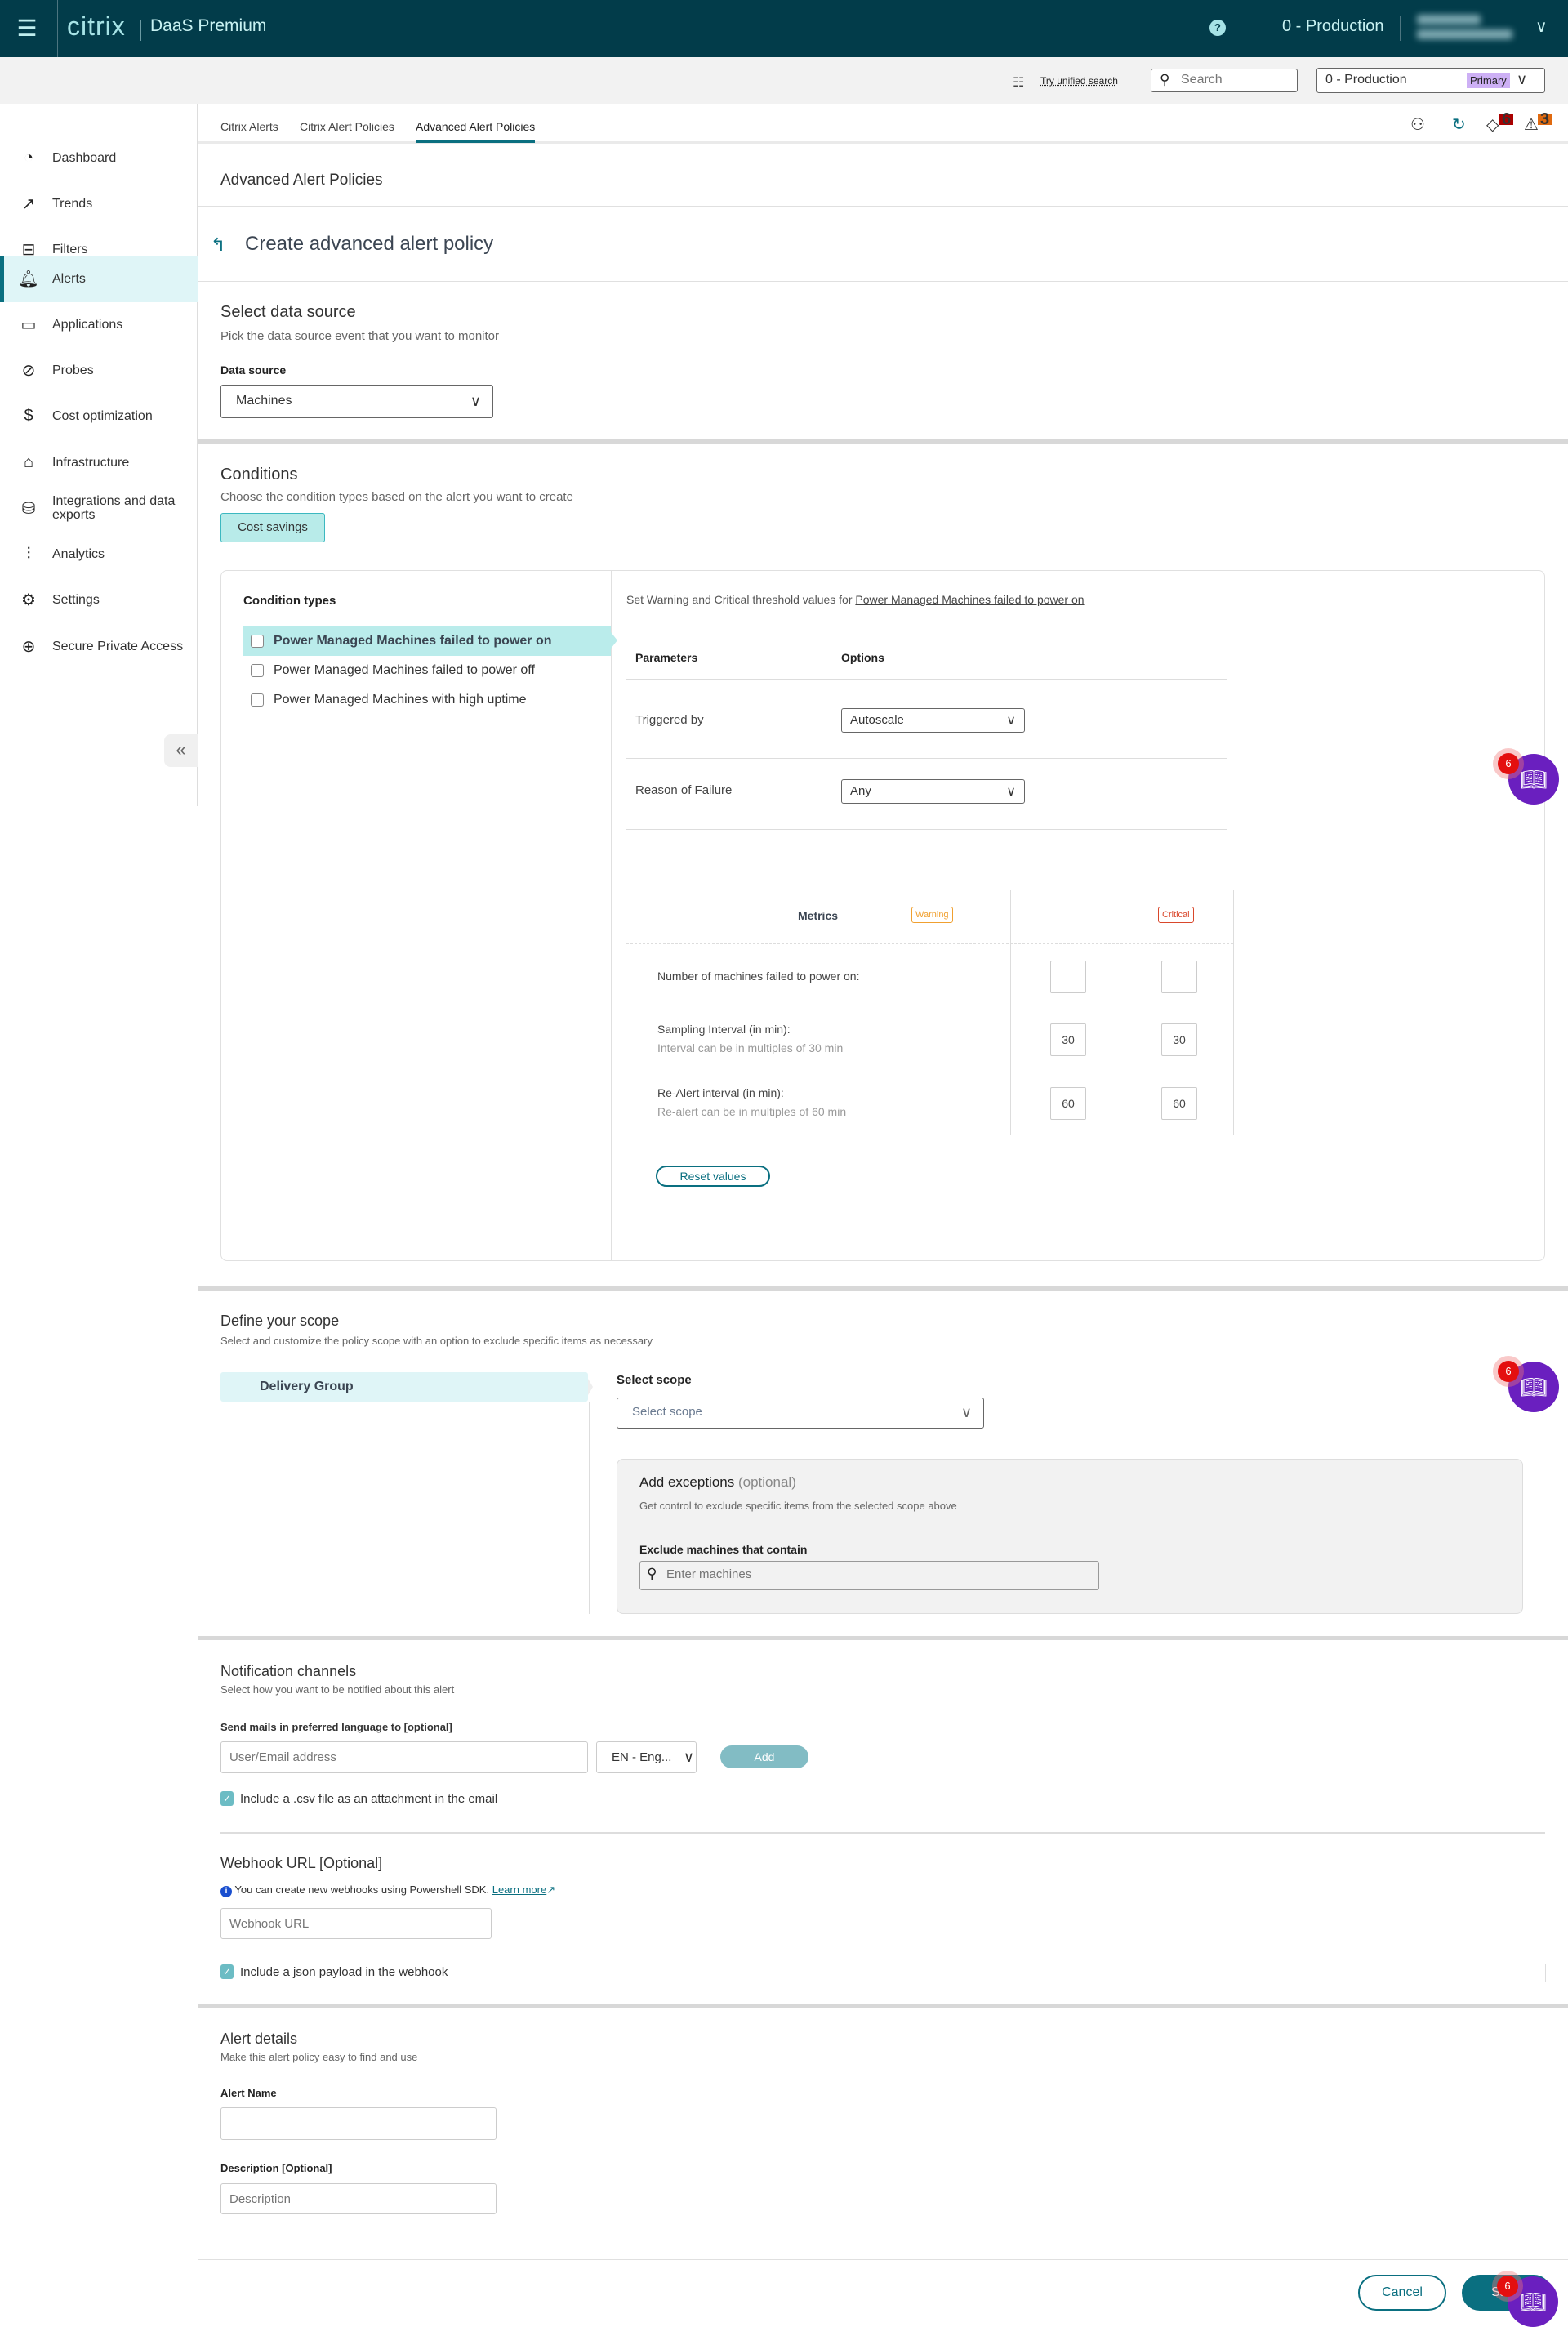 Image resolution: width=1568 pixels, height=2336 pixels. I want to click on try-unified-search-link: Try unified search, so click(1079, 81).